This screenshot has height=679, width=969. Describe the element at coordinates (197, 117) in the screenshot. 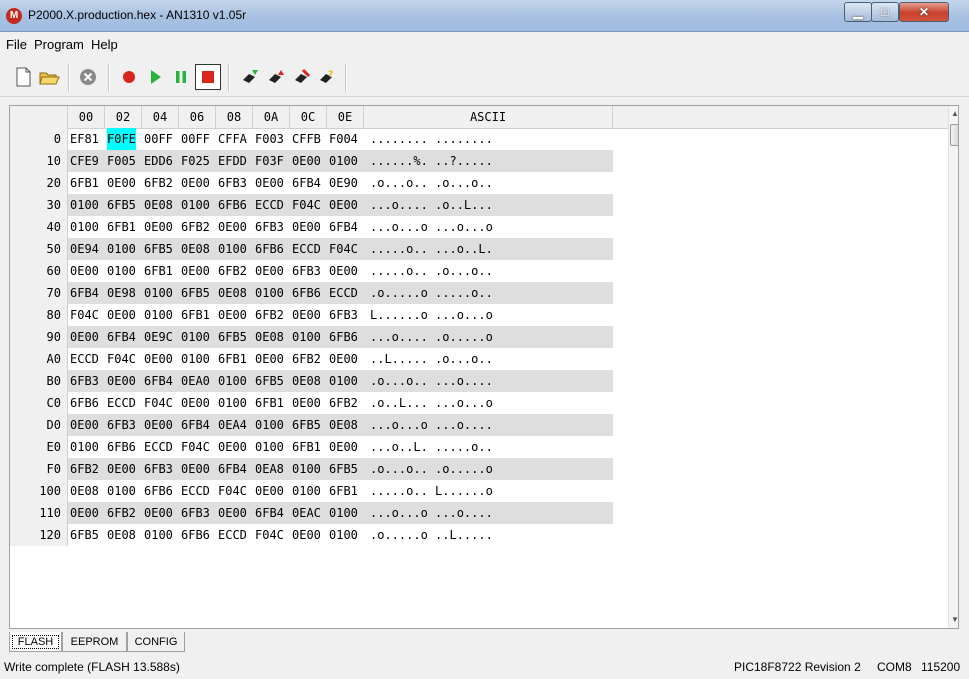

I see `column-header: 06` at that location.